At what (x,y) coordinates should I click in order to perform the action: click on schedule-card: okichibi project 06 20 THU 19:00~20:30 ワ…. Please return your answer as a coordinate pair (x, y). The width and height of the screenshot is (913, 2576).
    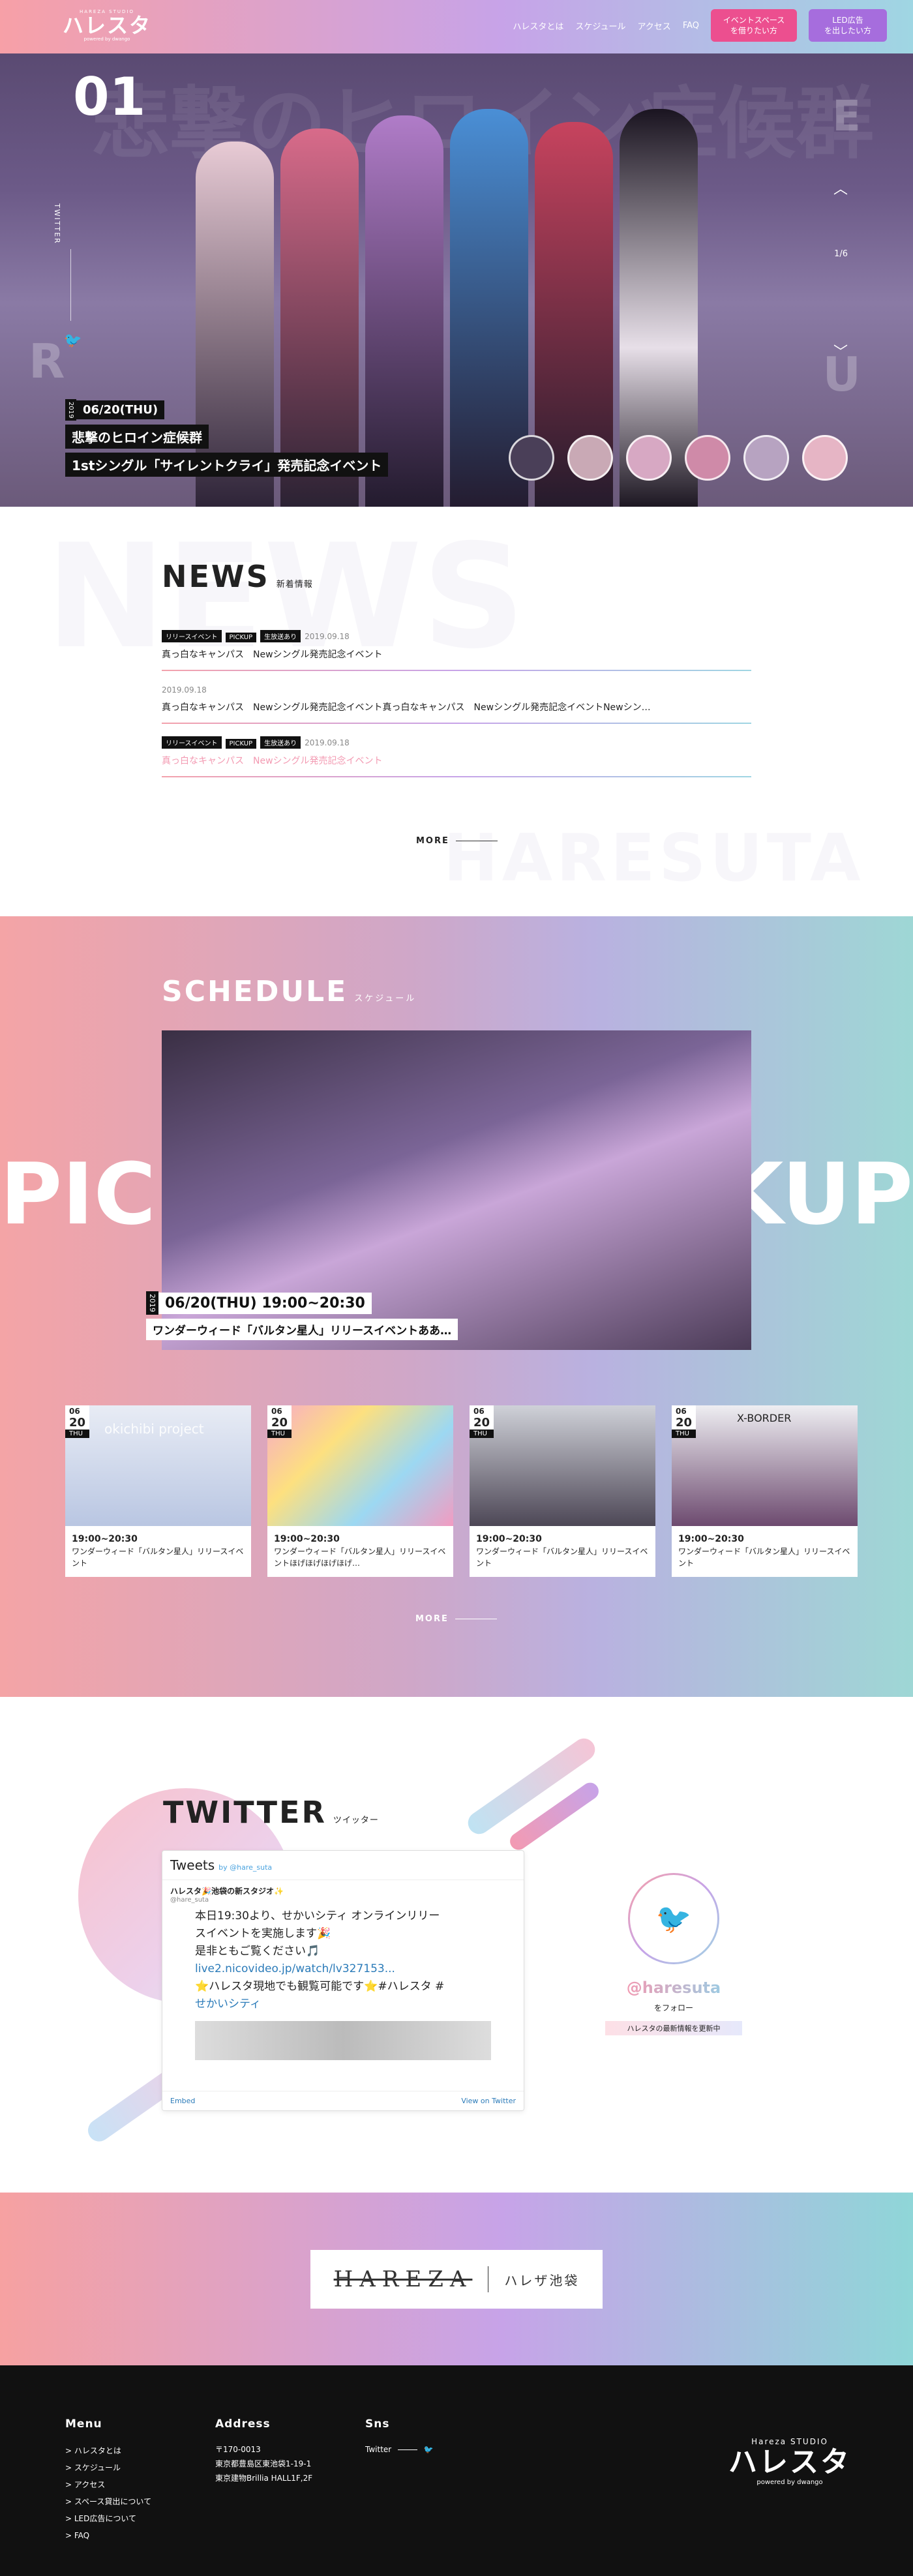
    Looking at the image, I should click on (158, 1491).